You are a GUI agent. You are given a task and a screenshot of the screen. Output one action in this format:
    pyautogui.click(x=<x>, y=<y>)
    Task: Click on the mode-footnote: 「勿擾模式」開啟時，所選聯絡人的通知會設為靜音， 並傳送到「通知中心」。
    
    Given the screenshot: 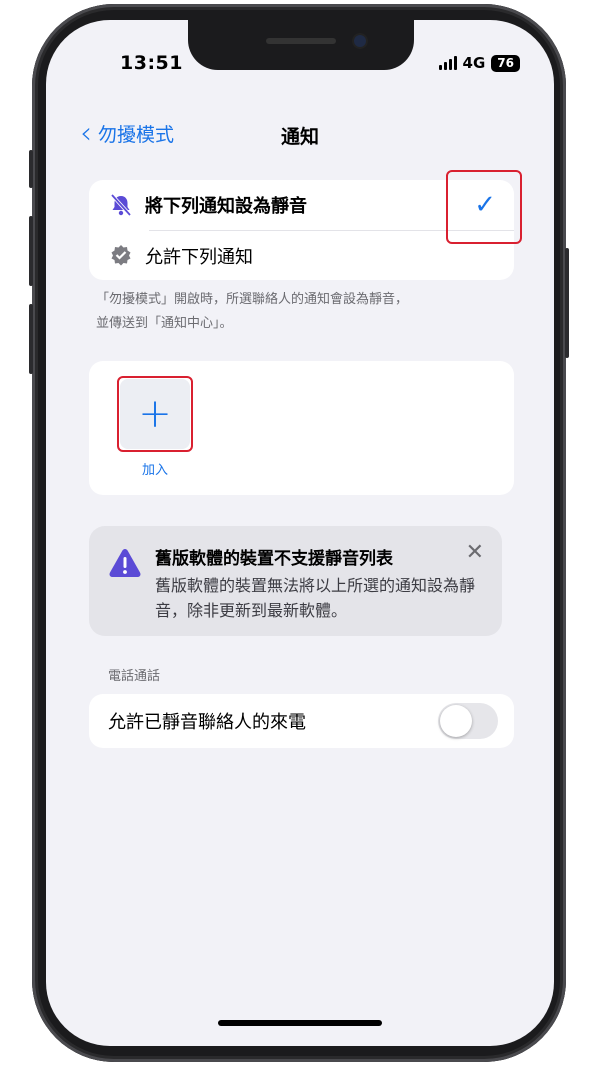 What is the action you would take?
    pyautogui.click(x=301, y=312)
    